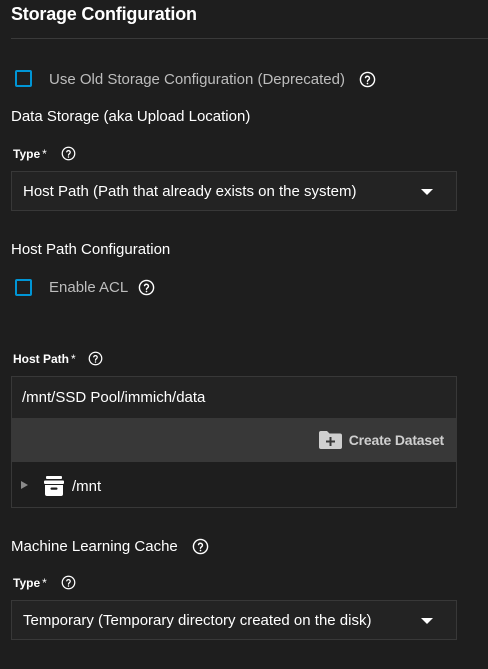  I want to click on section-title: Storage Configuration, so click(104, 14).